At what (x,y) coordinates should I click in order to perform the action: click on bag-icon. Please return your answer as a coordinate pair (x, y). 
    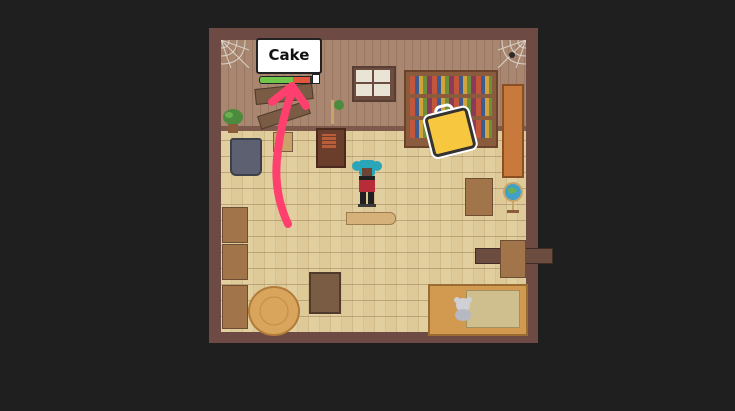
    Looking at the image, I should click on (448, 129).